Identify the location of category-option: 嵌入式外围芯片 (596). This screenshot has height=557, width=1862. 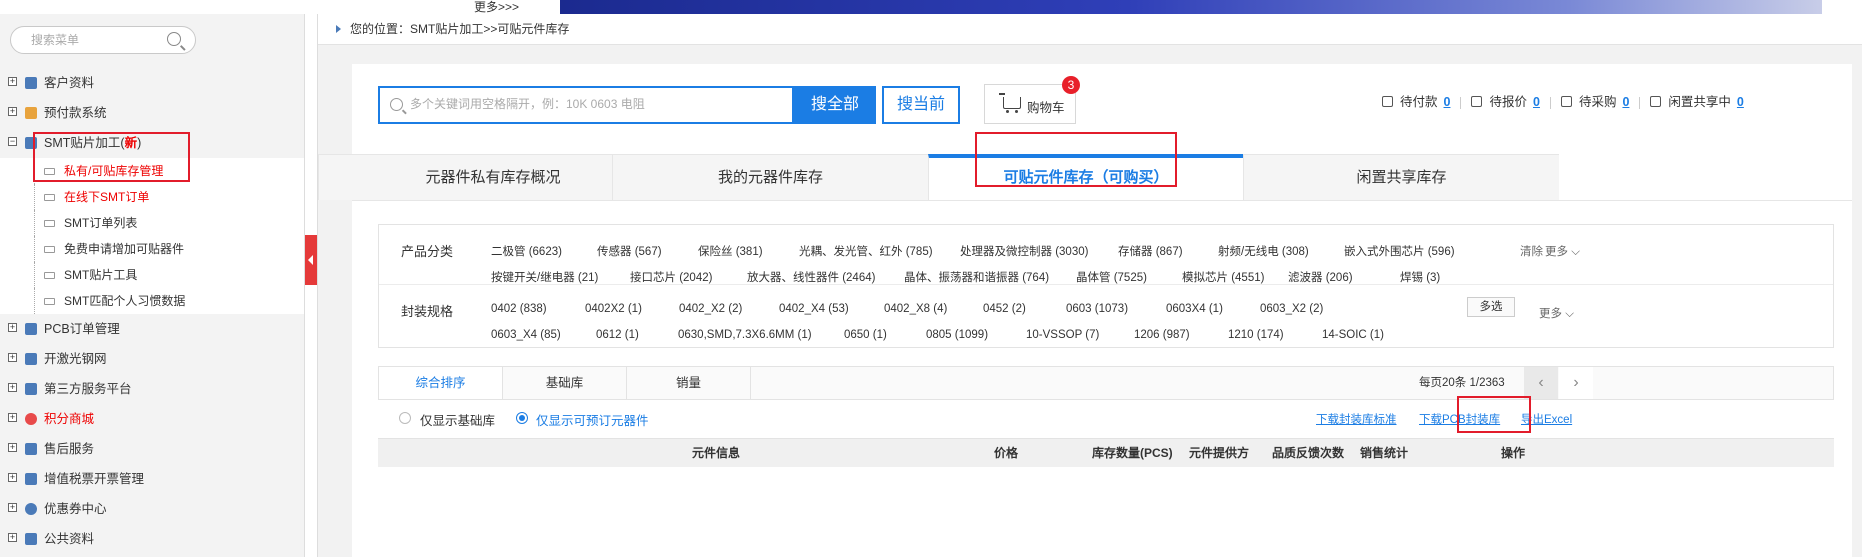
(1399, 251).